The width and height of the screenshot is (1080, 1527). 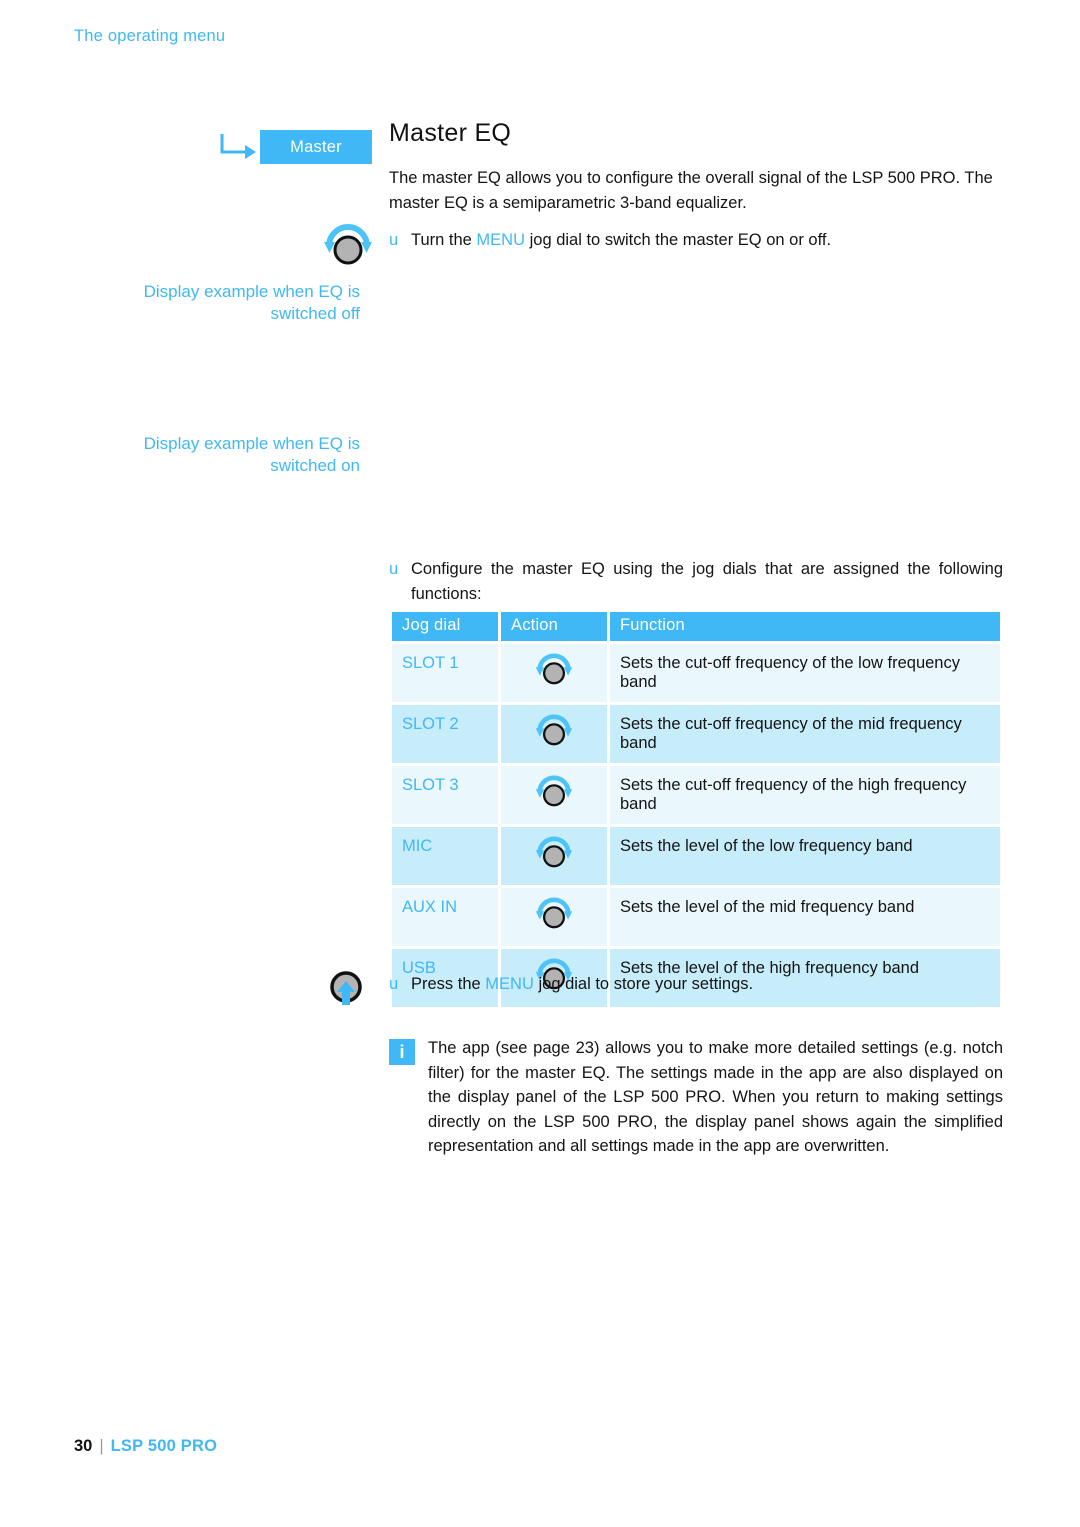 What do you see at coordinates (643, 984) in the screenshot?
I see `step-text-after: jog dial to store your settings.` at bounding box center [643, 984].